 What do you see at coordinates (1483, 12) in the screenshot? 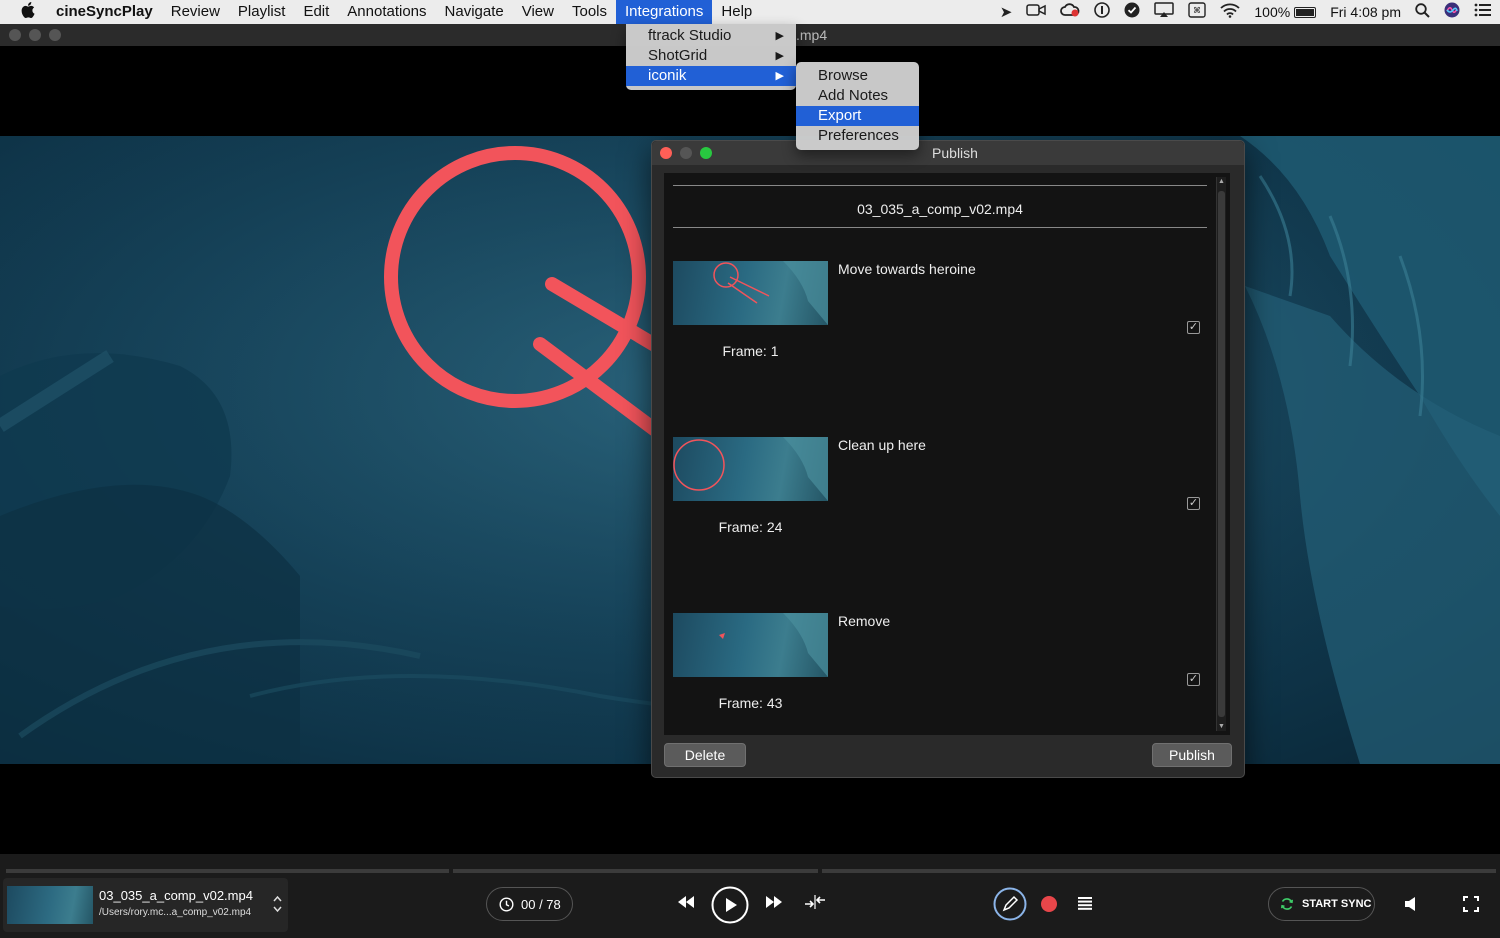
I see `notification-center-icon` at bounding box center [1483, 12].